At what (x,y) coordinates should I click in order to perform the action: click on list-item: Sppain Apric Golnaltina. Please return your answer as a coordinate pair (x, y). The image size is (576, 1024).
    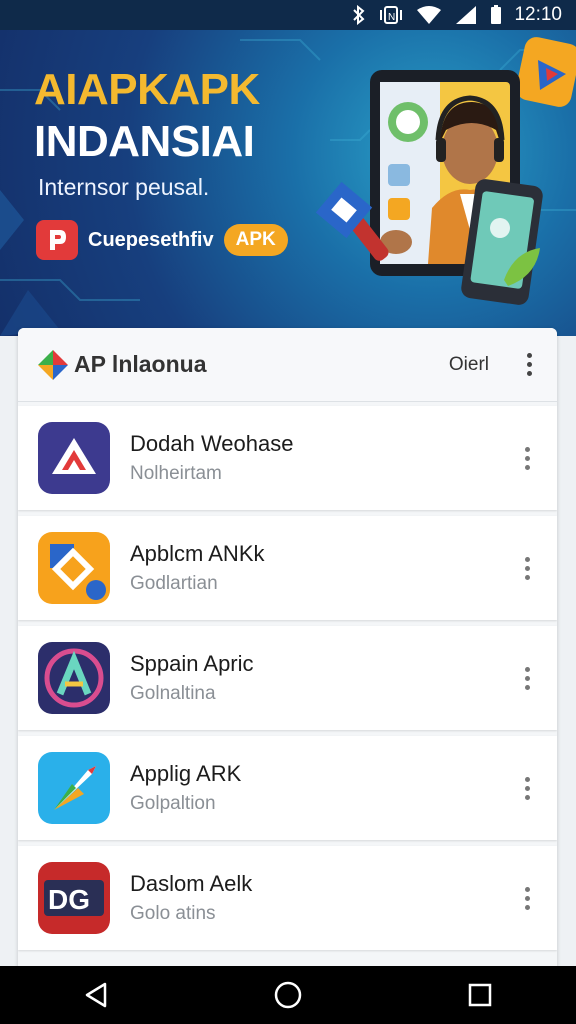
    Looking at the image, I should click on (287, 678).